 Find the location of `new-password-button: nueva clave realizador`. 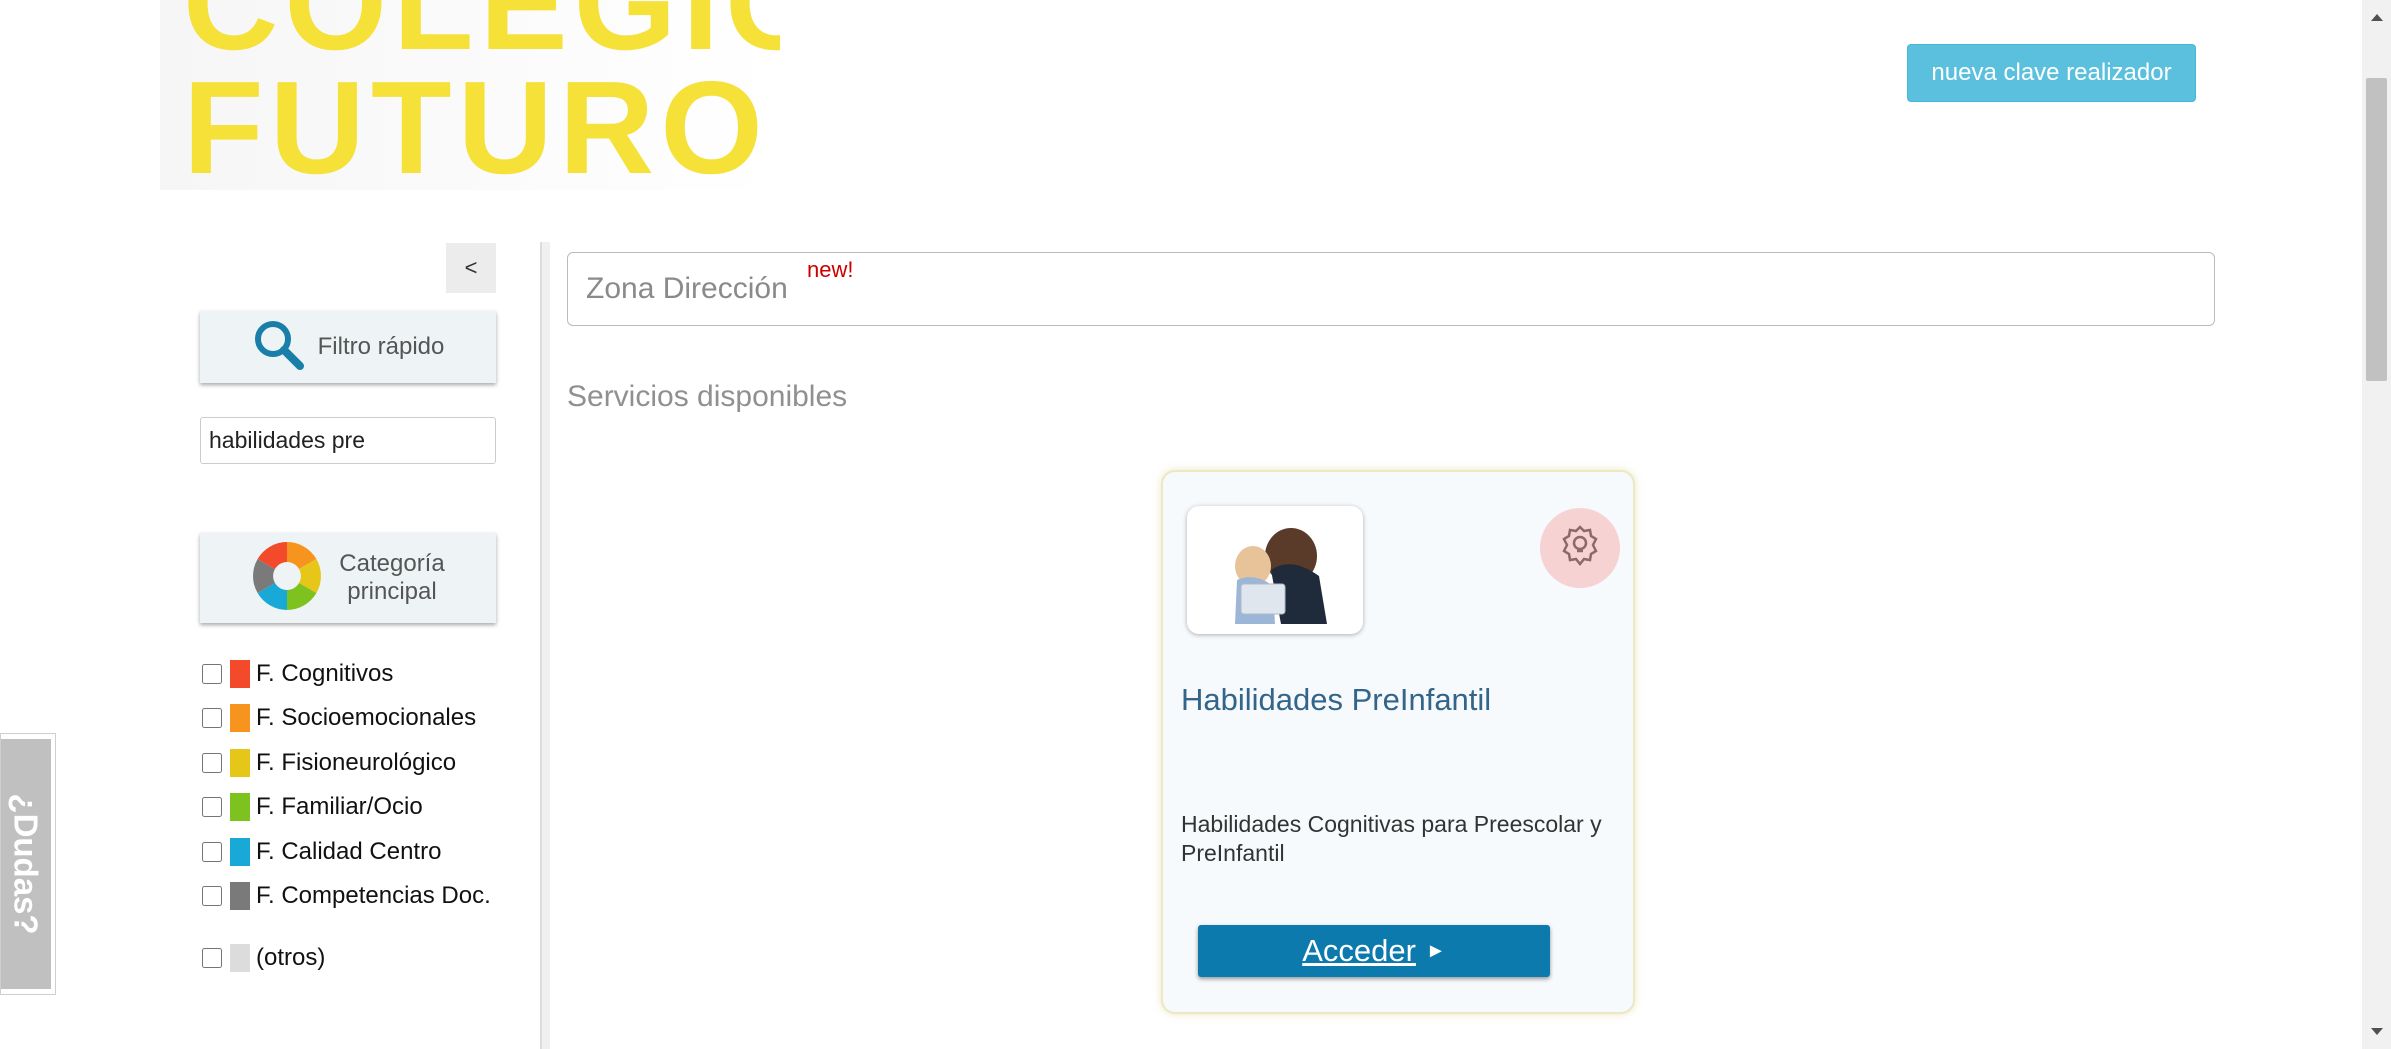

new-password-button: nueva clave realizador is located at coordinates (2051, 73).